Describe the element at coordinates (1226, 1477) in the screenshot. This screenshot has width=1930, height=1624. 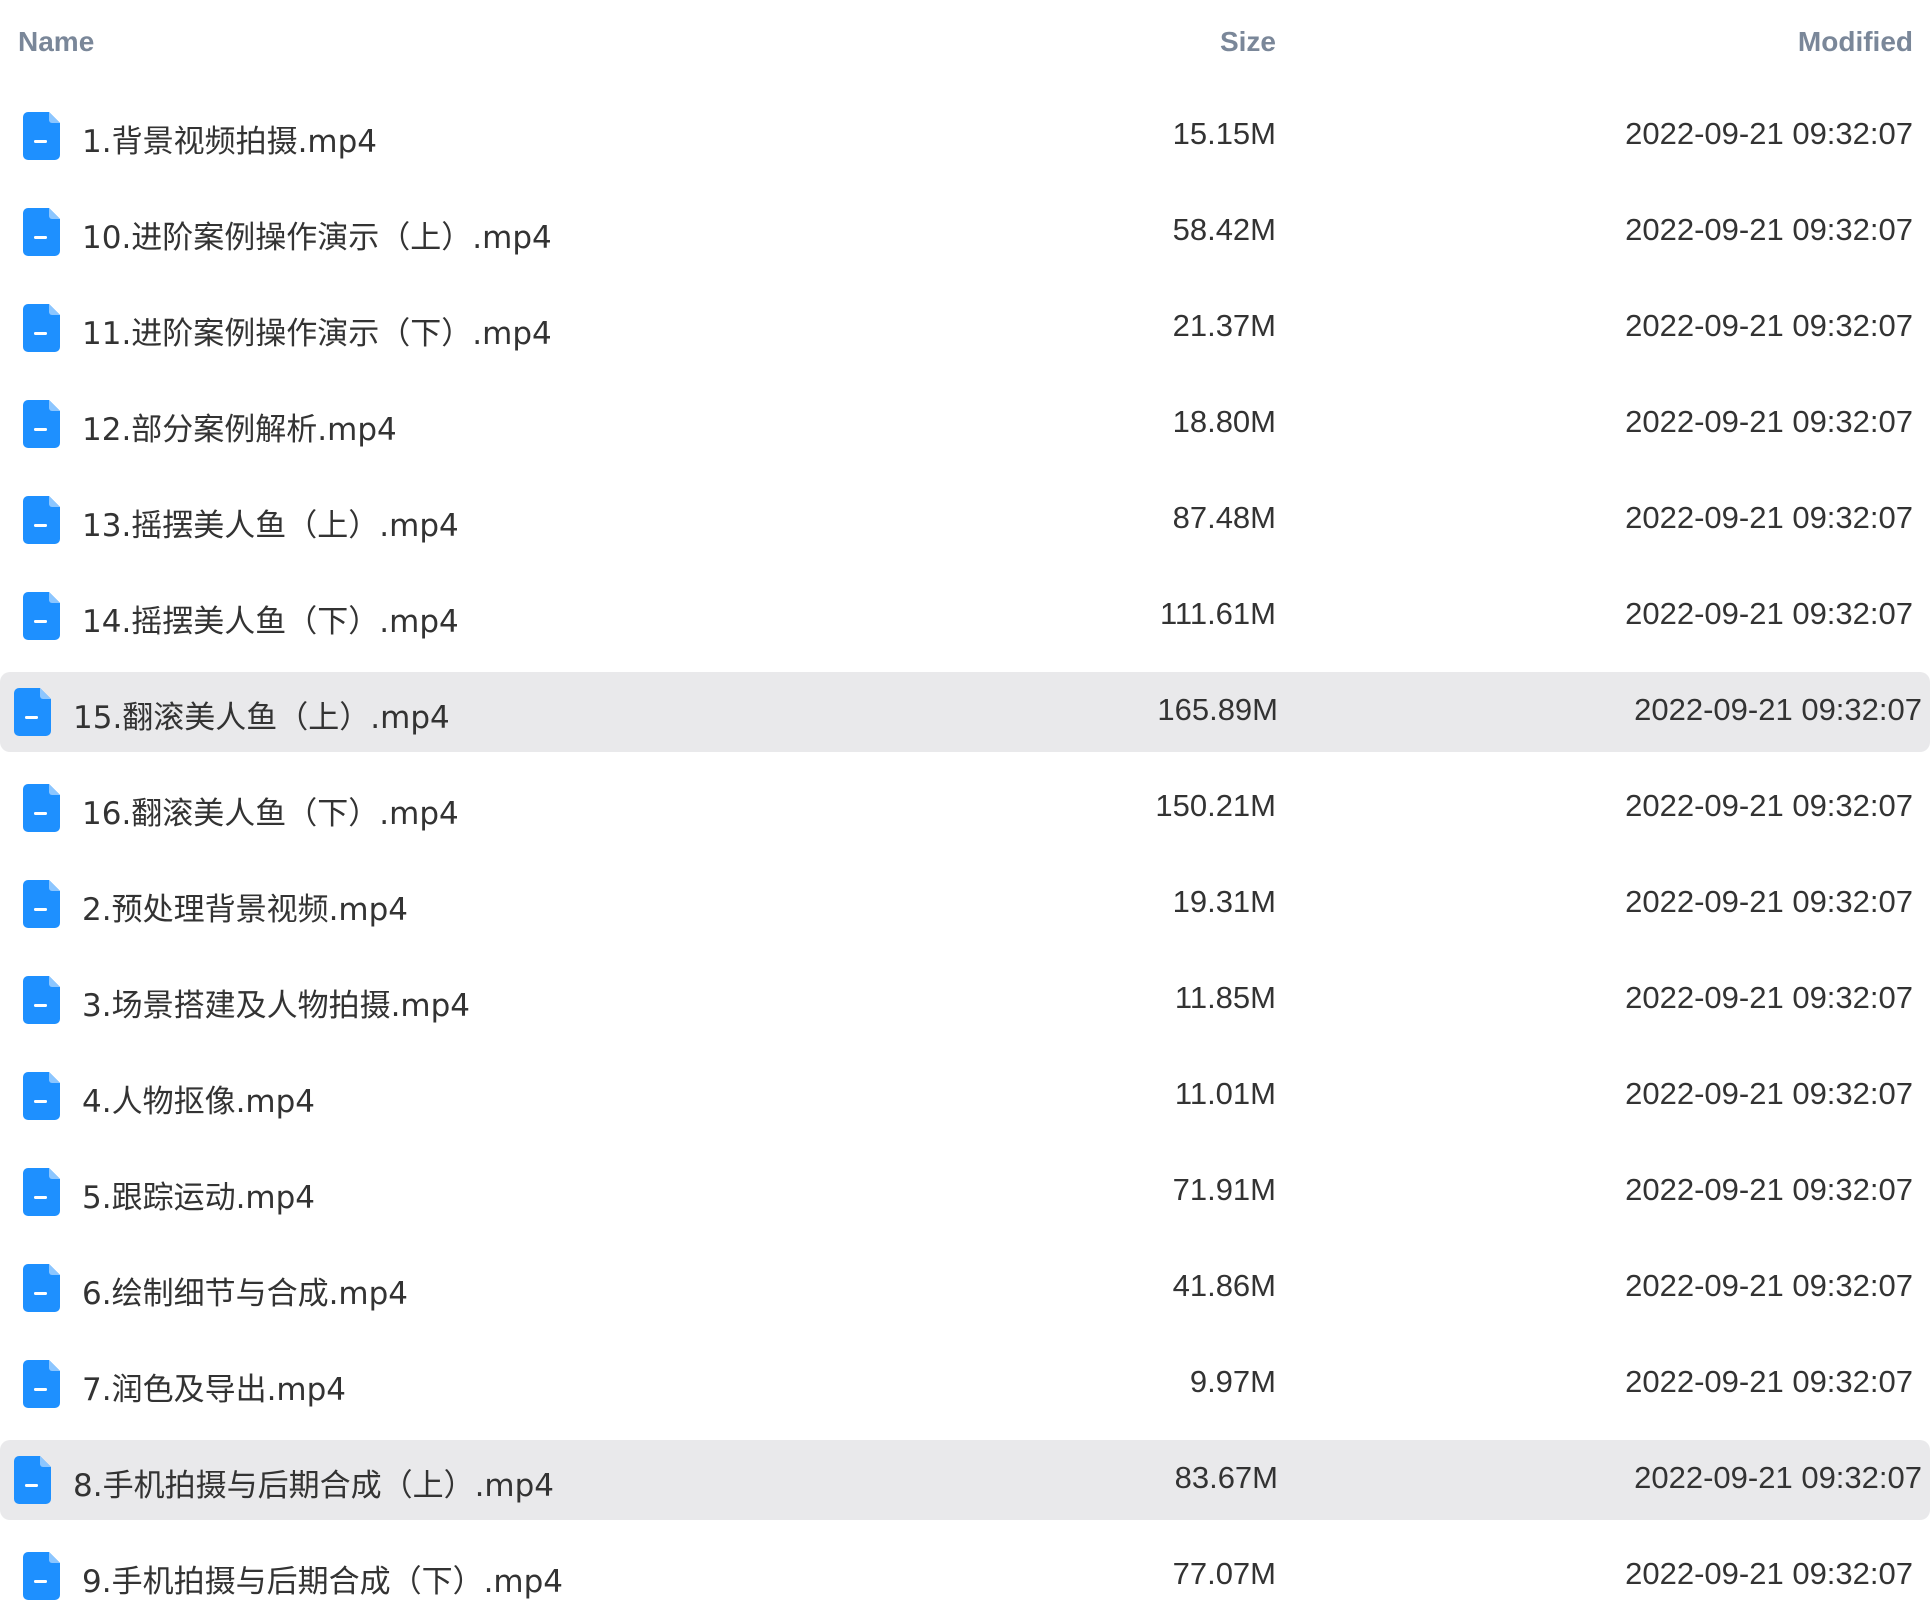
I see `file-size: 83.67M` at that location.